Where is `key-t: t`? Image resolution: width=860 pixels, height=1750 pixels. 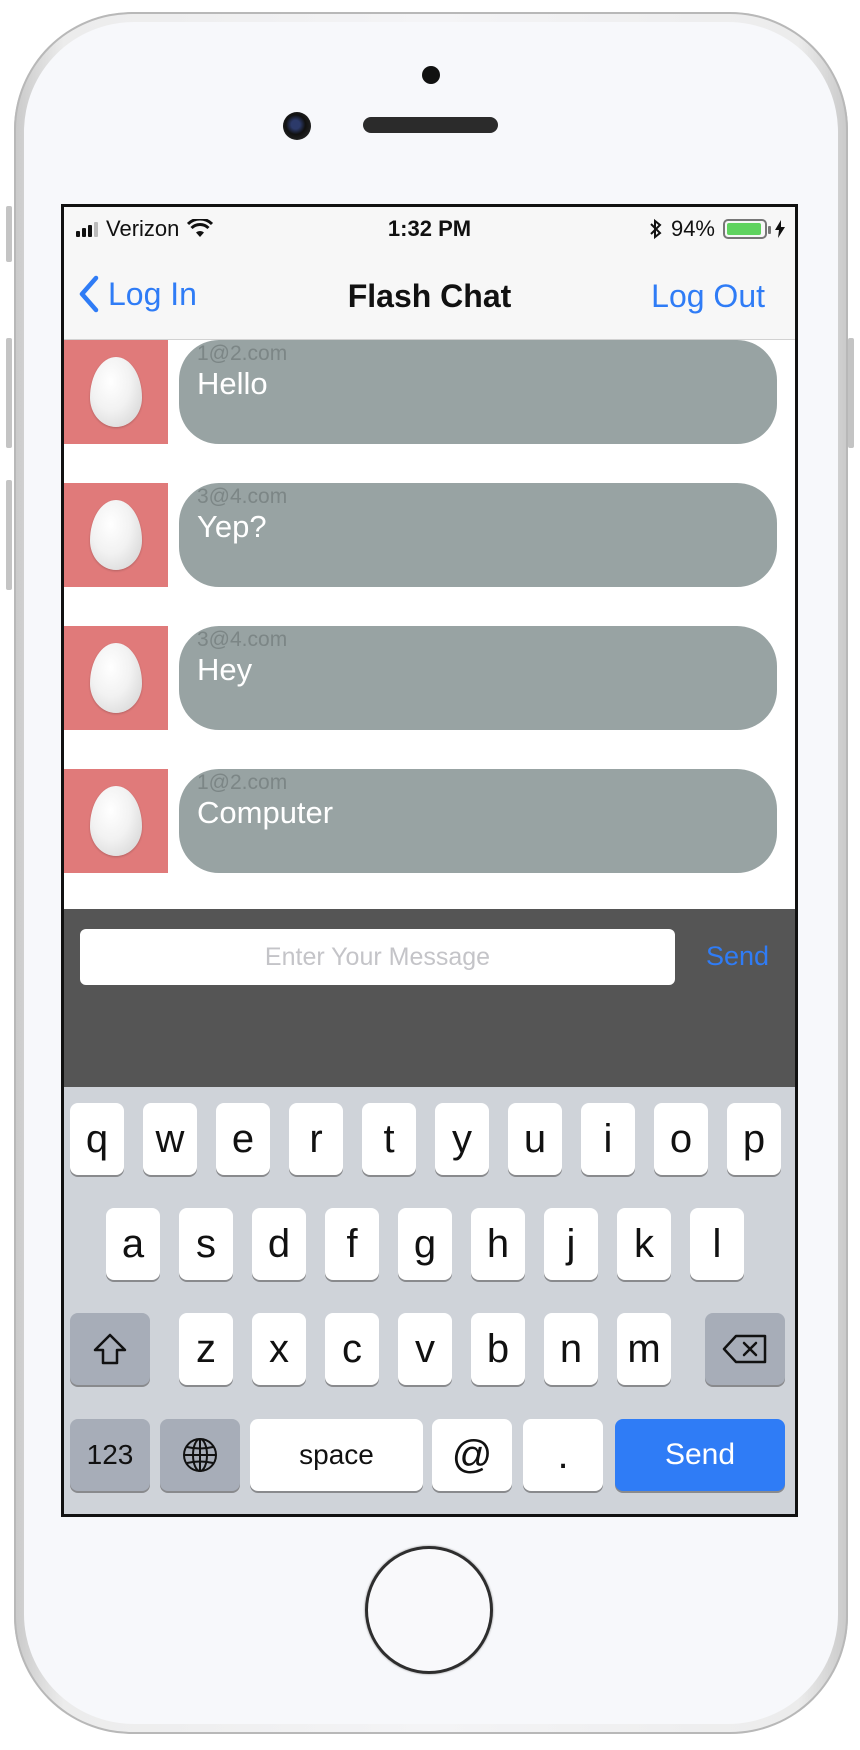
key-t: t is located at coordinates (389, 1139).